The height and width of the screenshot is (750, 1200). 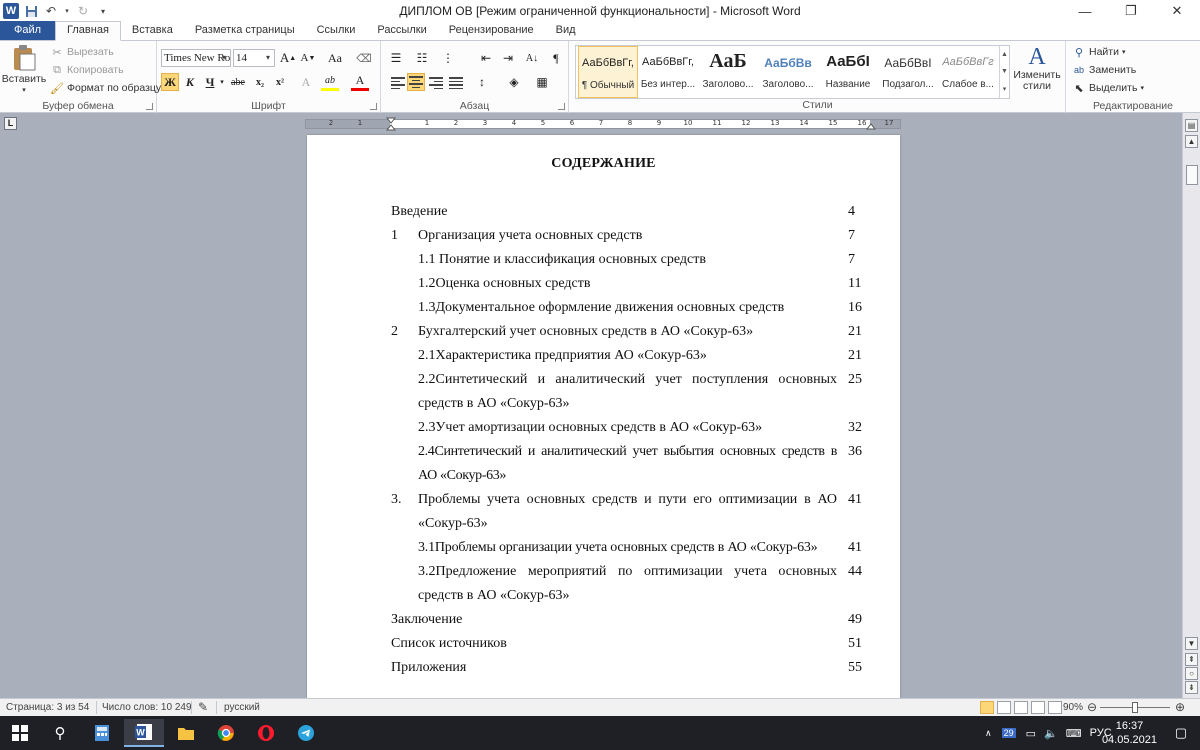 I want to click on sort-icon: A↓, so click(x=532, y=58).